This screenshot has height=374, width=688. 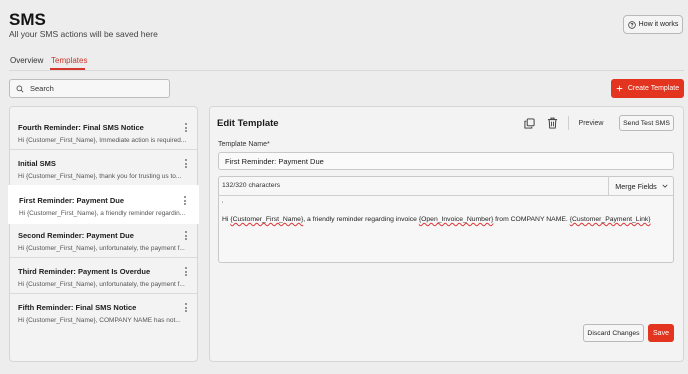 I want to click on template-item-title: Third Reminder: Payment Is Overdue, so click(x=84, y=271).